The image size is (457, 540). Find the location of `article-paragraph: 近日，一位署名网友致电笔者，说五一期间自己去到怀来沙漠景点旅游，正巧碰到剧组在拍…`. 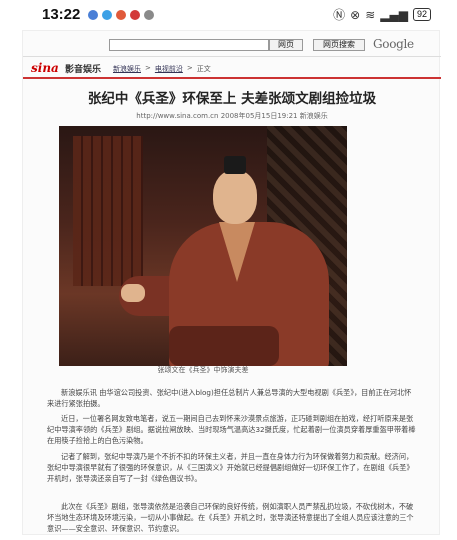

article-paragraph: 近日，一位署名网友致电笔者，说五一期间自己去到怀来沙漠景点旅游，正巧碰到剧组在拍… is located at coordinates (231, 429).